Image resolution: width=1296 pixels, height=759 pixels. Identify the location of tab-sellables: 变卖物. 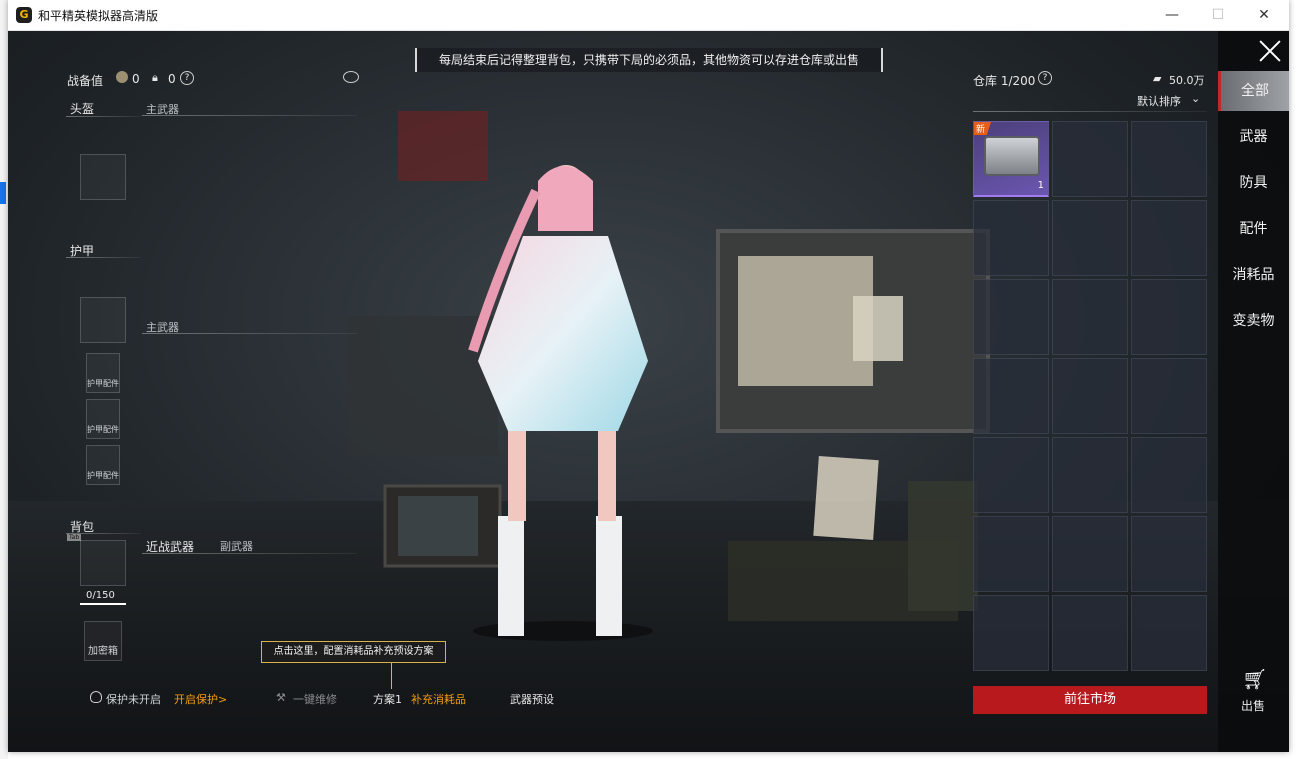
(1253, 321).